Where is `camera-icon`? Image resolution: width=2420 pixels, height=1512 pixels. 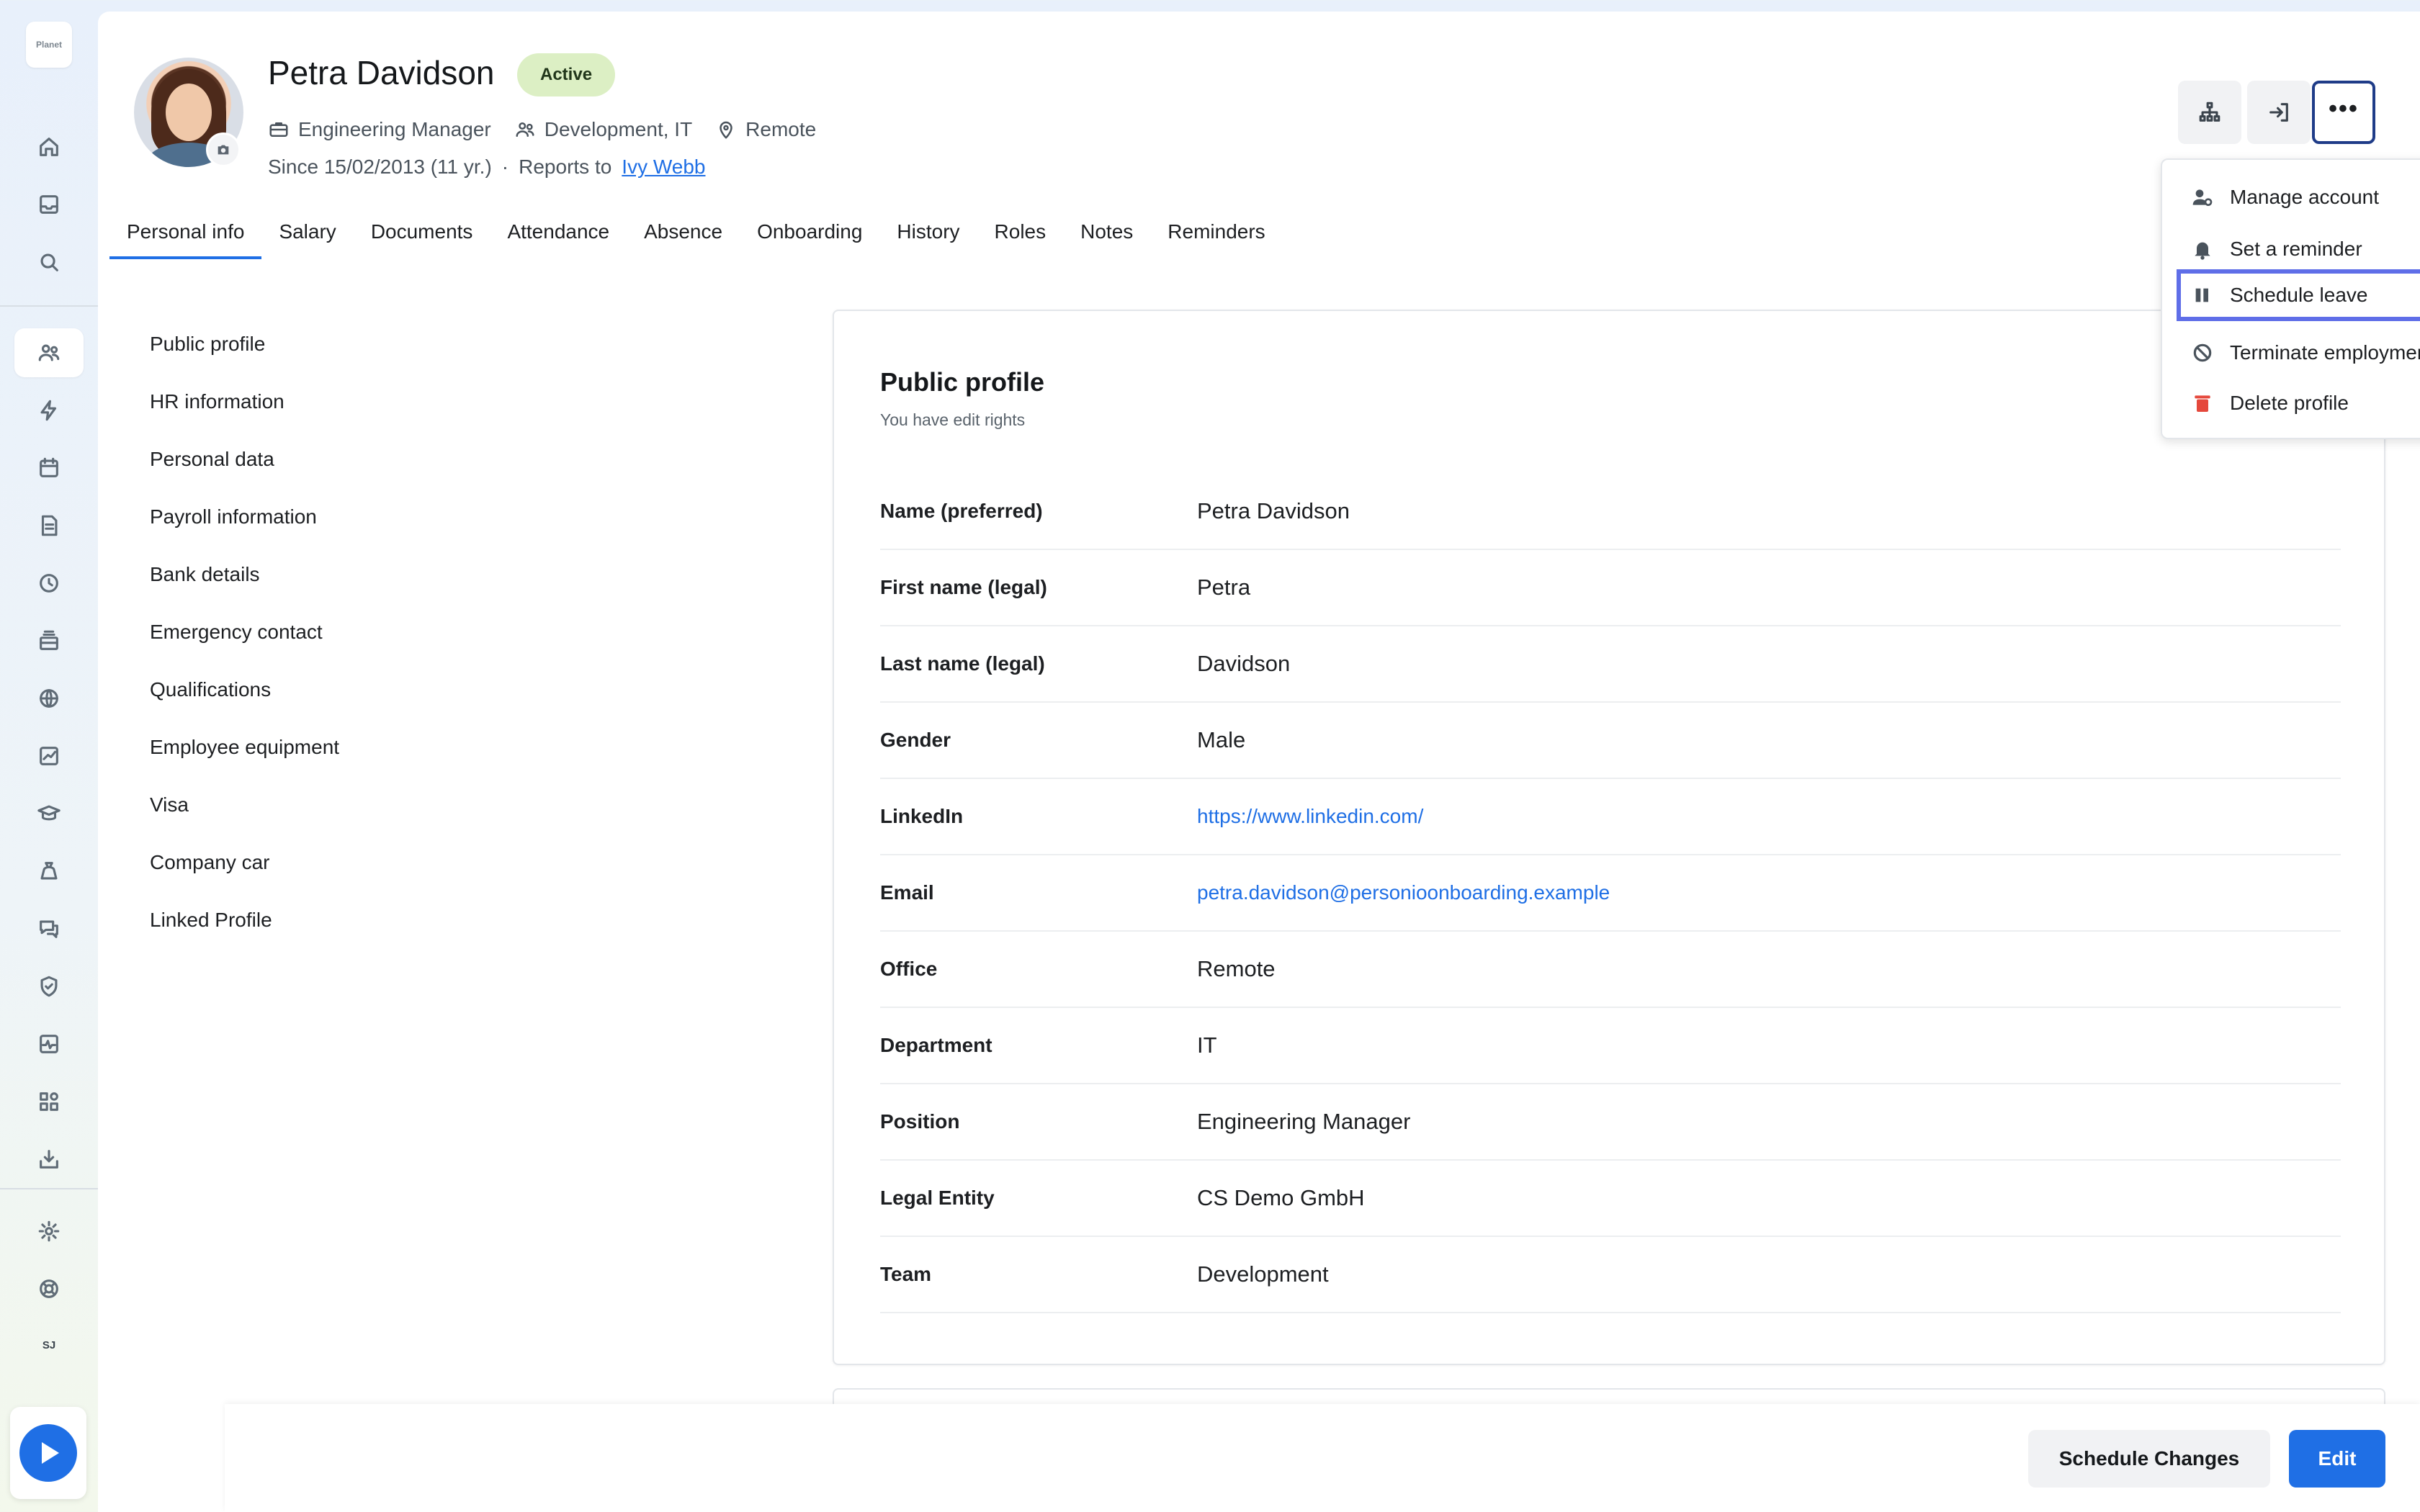 camera-icon is located at coordinates (224, 150).